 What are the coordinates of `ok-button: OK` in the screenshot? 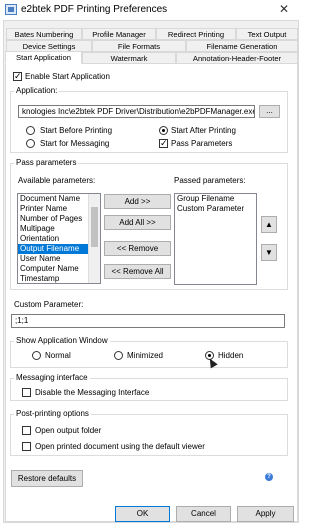 It's located at (142, 514).